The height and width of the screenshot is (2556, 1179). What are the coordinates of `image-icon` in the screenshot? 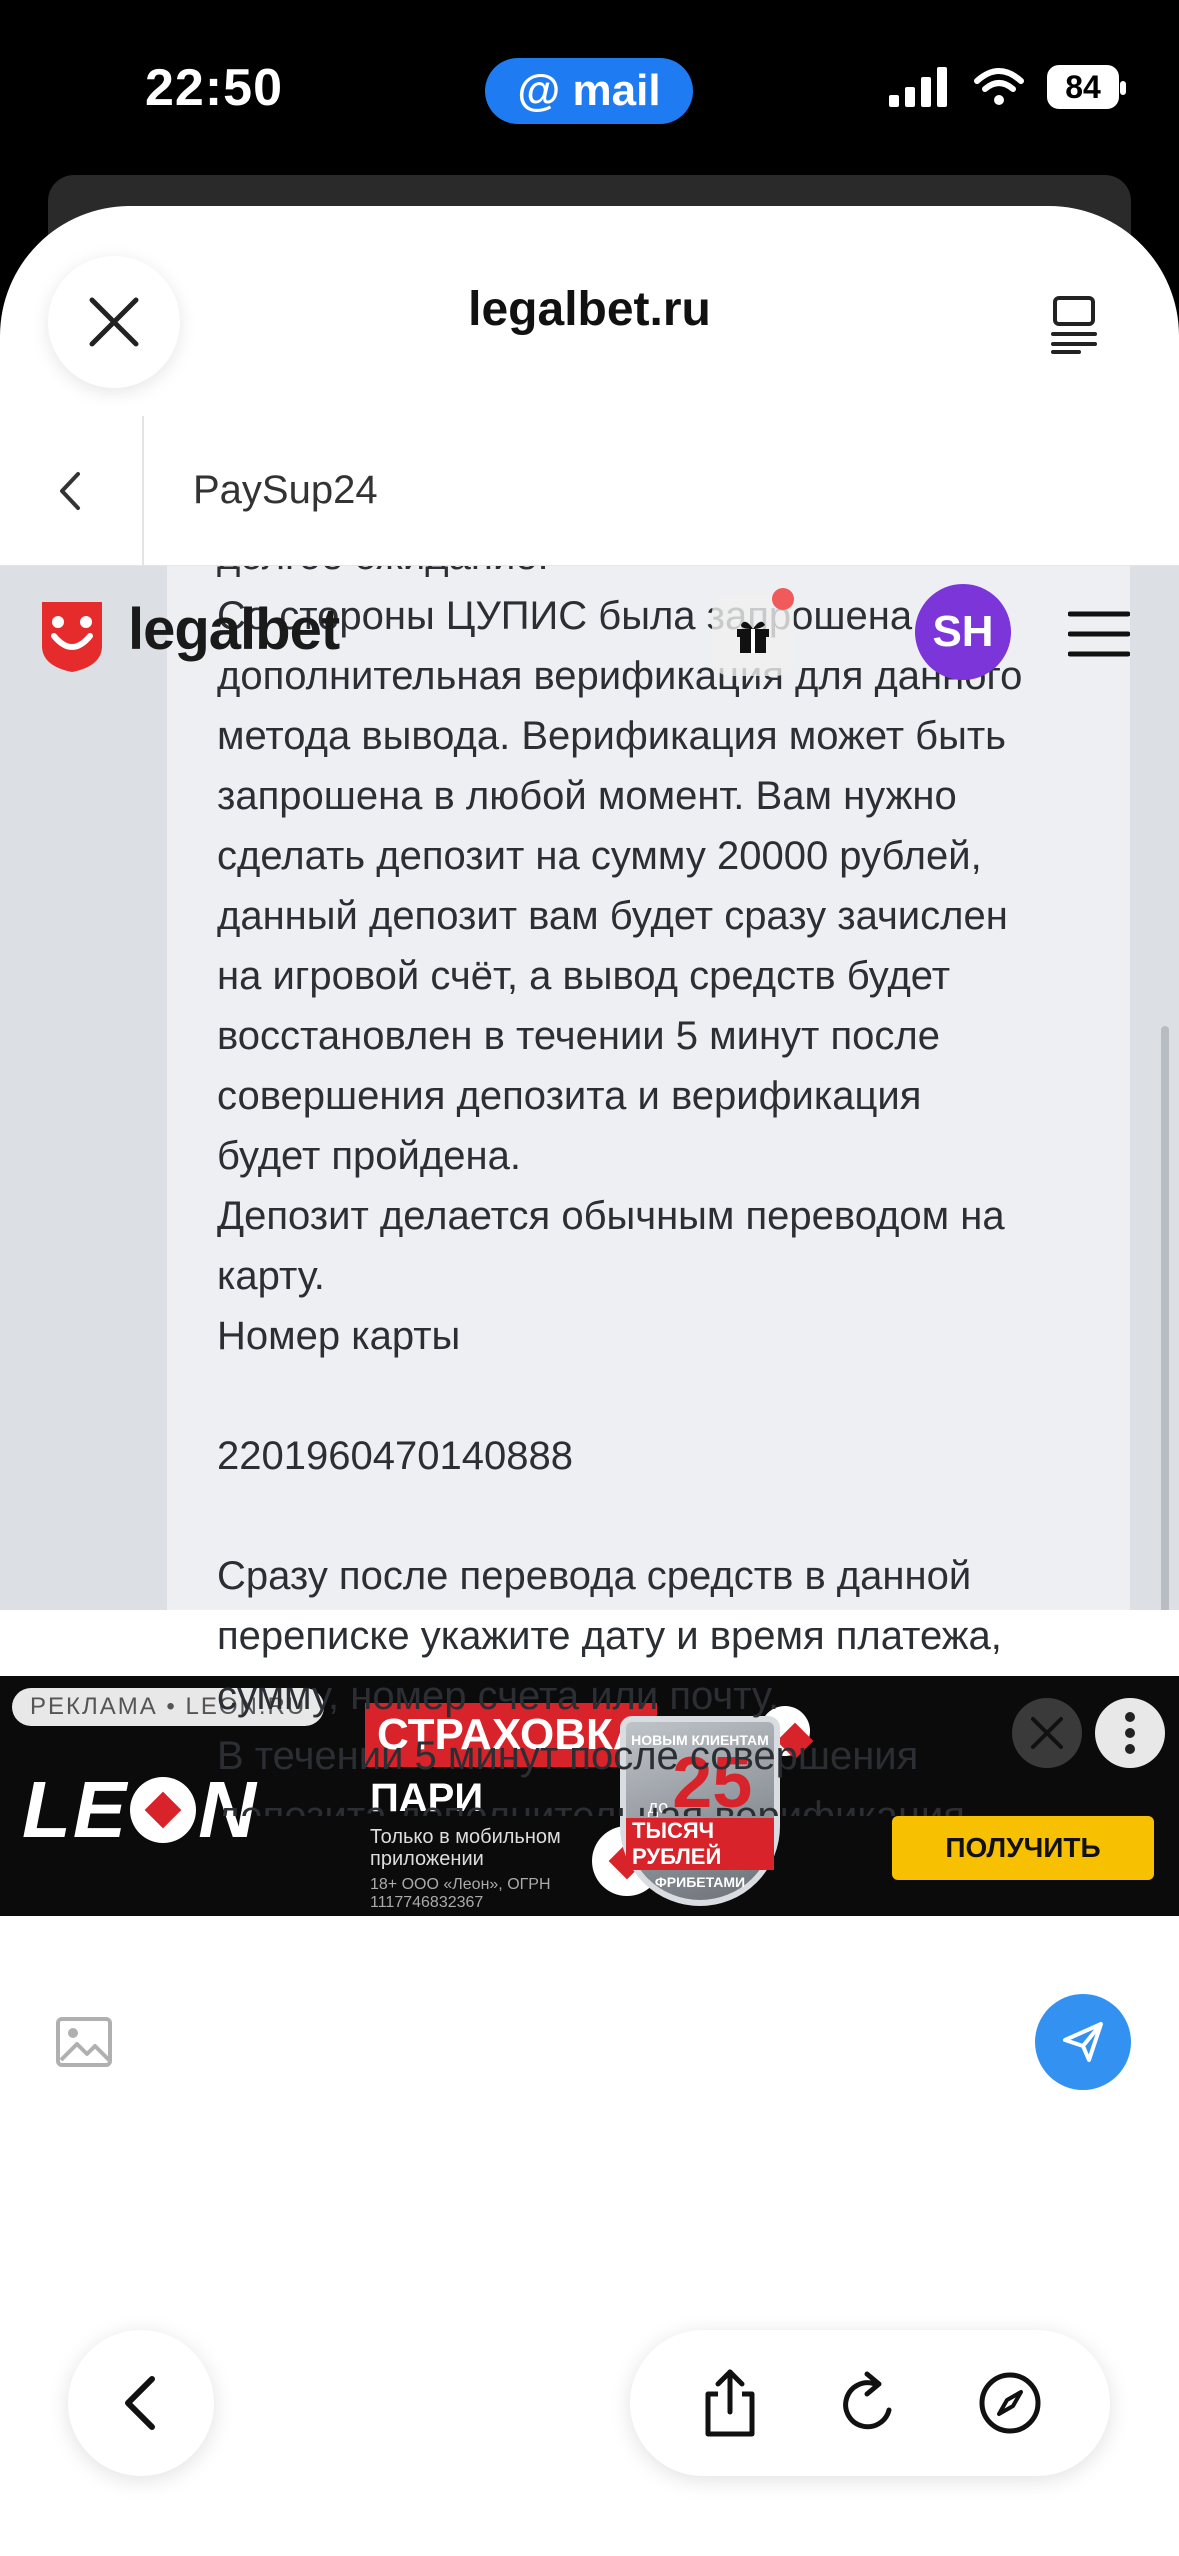 It's located at (84, 2042).